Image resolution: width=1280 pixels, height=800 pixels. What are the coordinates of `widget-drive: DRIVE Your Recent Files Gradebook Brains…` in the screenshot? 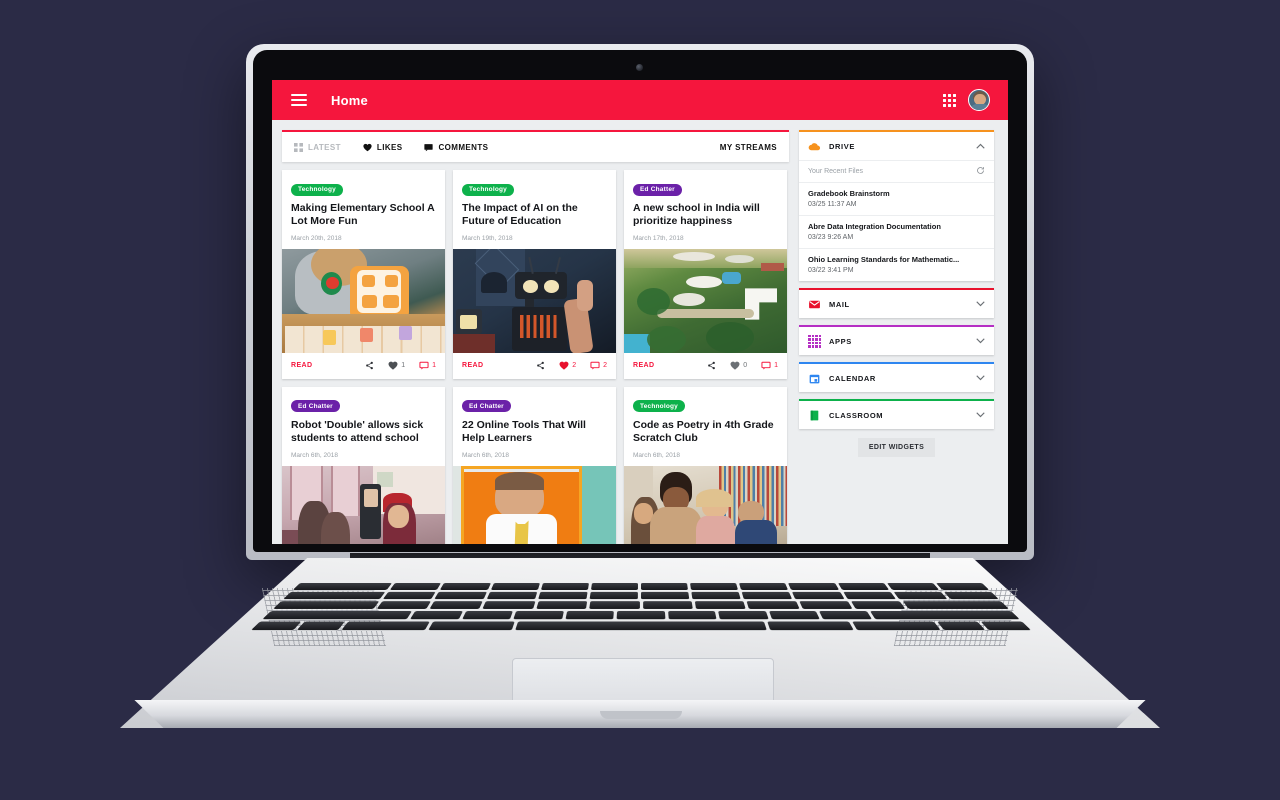 It's located at (896, 205).